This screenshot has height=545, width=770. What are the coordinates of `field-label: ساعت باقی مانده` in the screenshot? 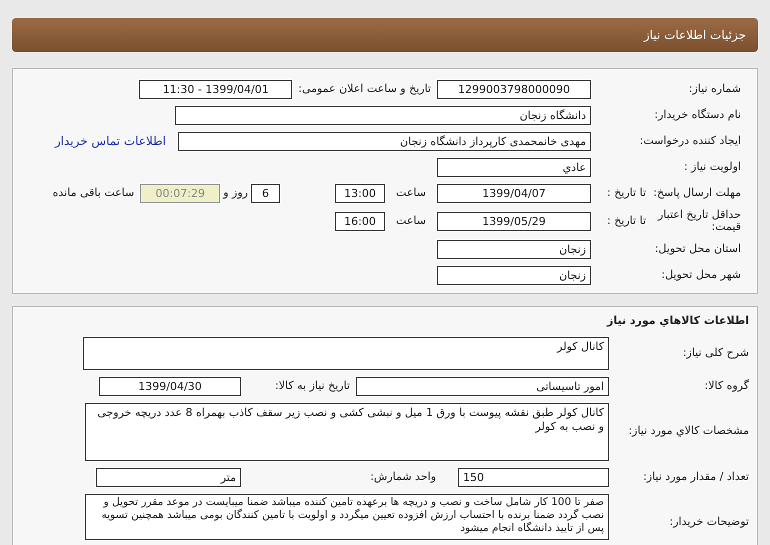 It's located at (93, 192).